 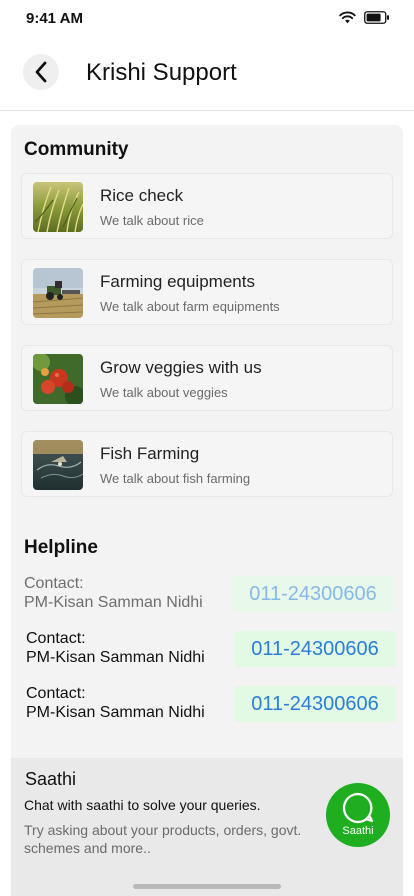 What do you see at coordinates (58, 465) in the screenshot?
I see `fish-pond-image` at bounding box center [58, 465].